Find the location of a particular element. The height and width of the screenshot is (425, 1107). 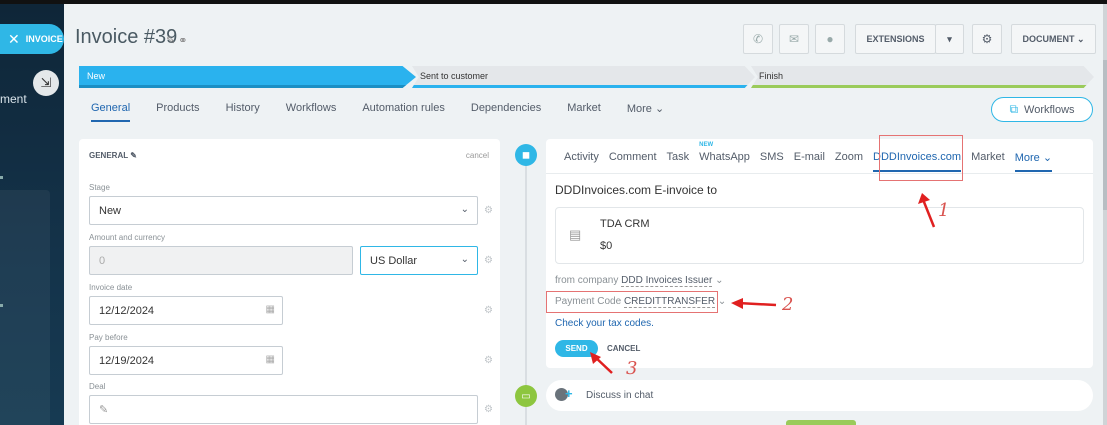

edit-title-icon: ✎ ⚭ is located at coordinates (177, 40).